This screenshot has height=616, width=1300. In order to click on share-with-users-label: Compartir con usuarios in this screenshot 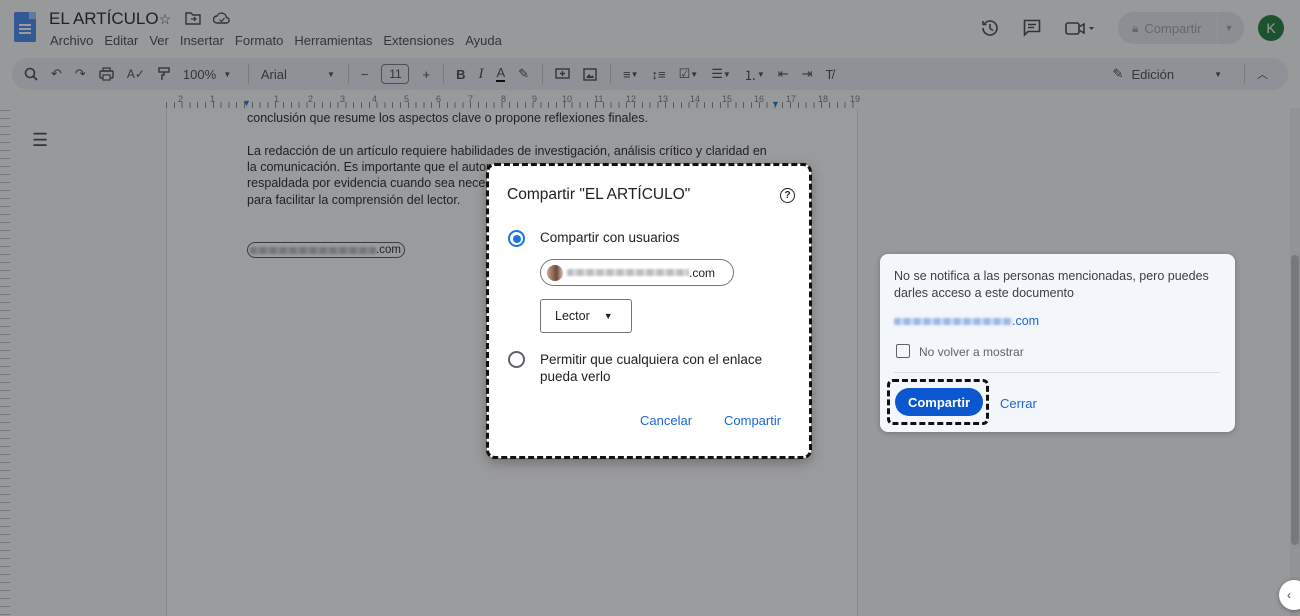, I will do `click(610, 237)`.